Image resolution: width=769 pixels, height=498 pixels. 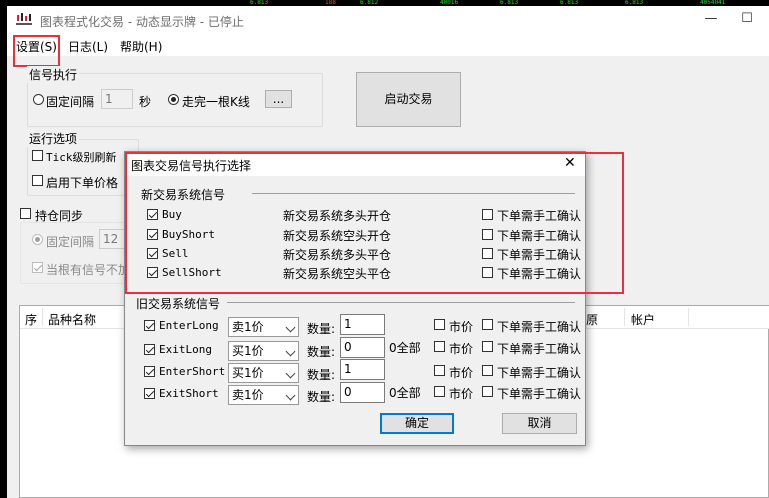 What do you see at coordinates (747, 19) in the screenshot?
I see `maximize-button: ☐` at bounding box center [747, 19].